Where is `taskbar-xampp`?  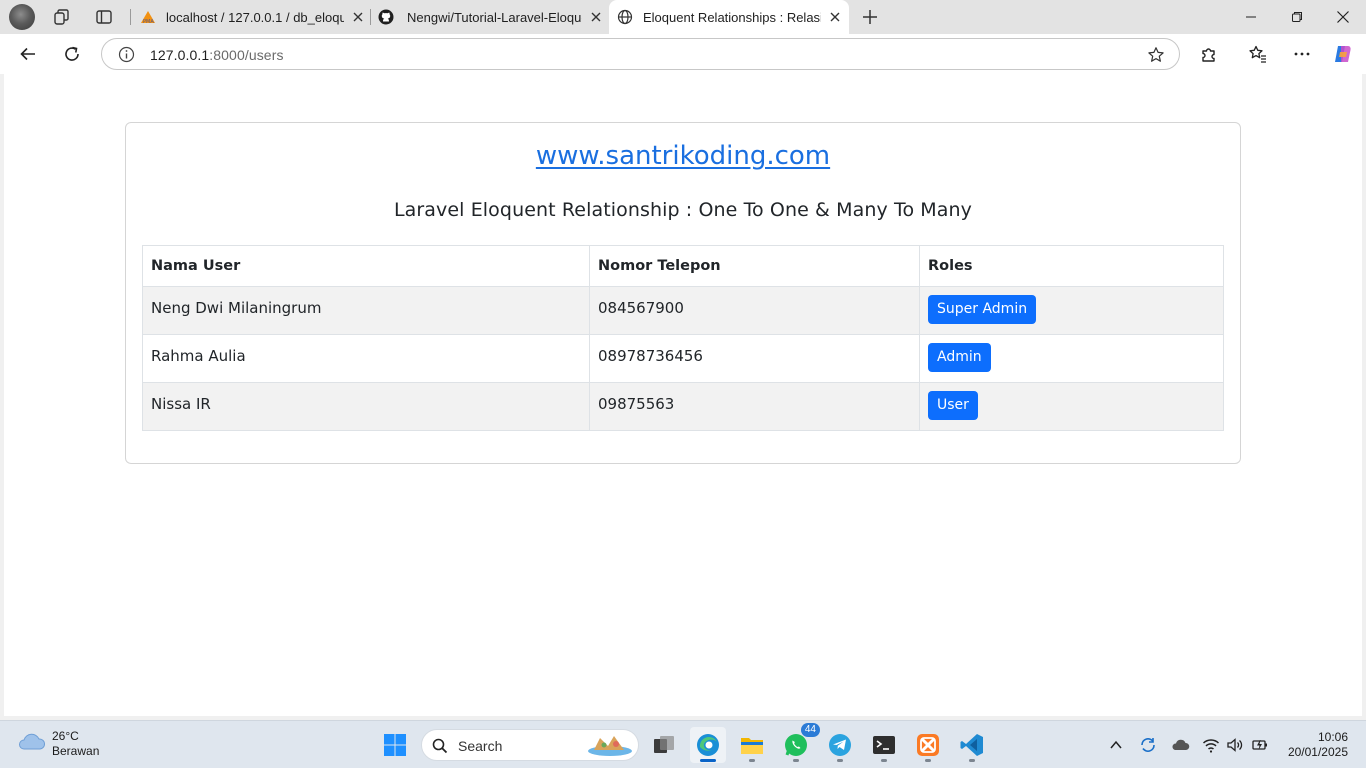 taskbar-xampp is located at coordinates (928, 745).